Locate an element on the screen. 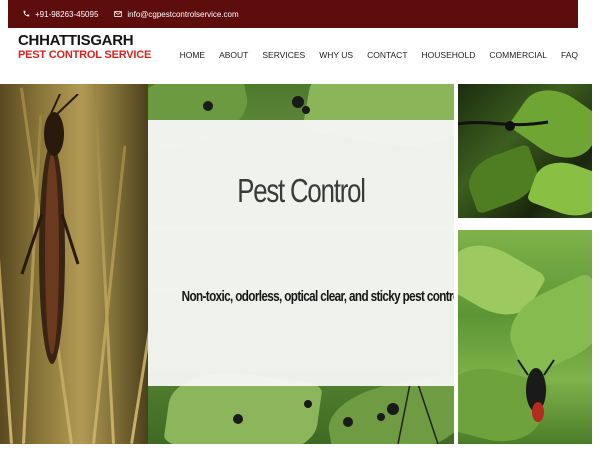 The height and width of the screenshot is (455, 600). site-logo: CHHATTISGARH PEST CONTROL SERVICE is located at coordinates (84, 47).